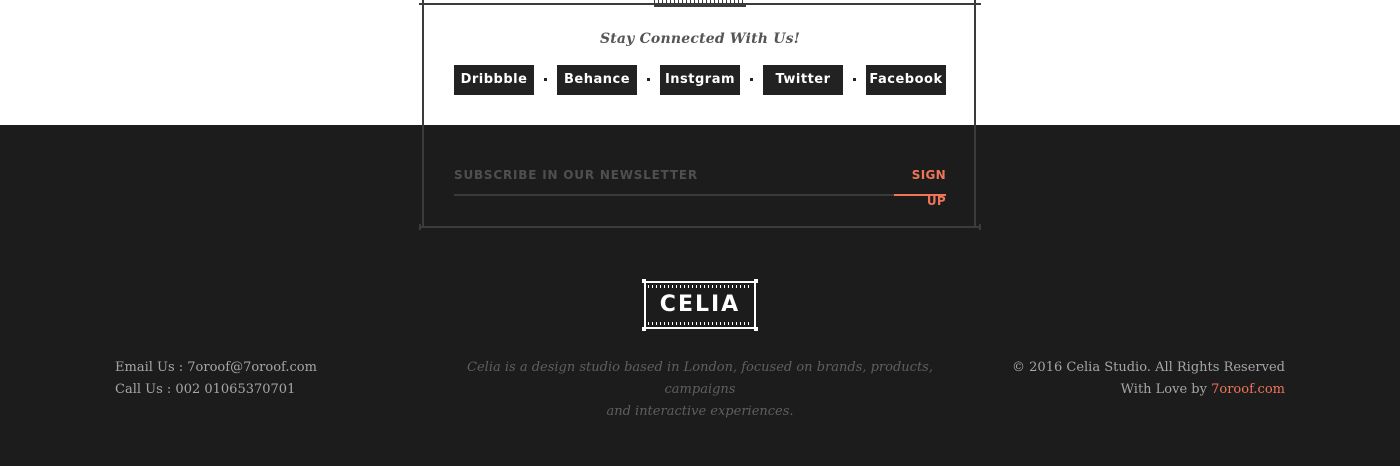 Image resolution: width=1400 pixels, height=466 pixels. I want to click on credit-line: With Love by 7oroof.com, so click(1135, 390).